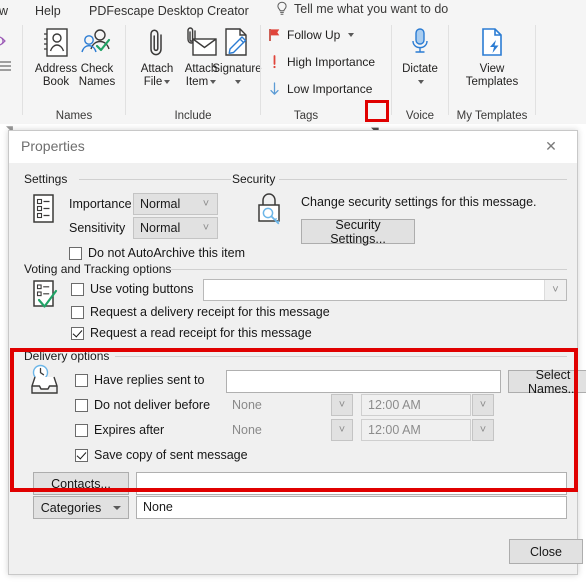 This screenshot has width=586, height=586. What do you see at coordinates (81, 380) in the screenshot?
I see `have-replies-sent-to-checkbox` at bounding box center [81, 380].